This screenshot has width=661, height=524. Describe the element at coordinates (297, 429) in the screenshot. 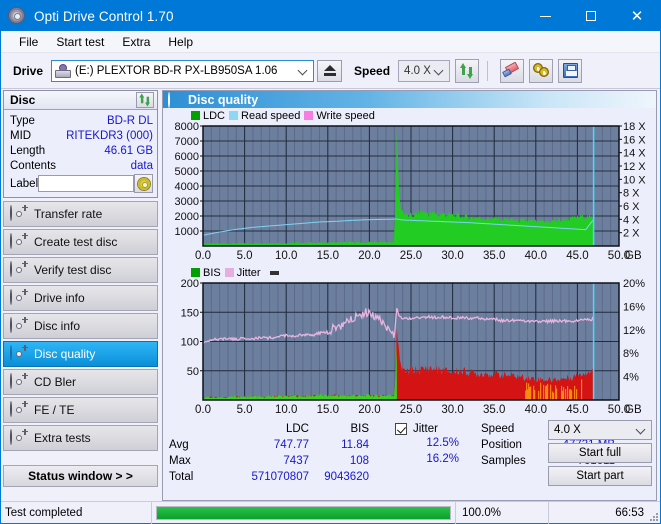

I see `stats-col-ldc: LDC` at that location.